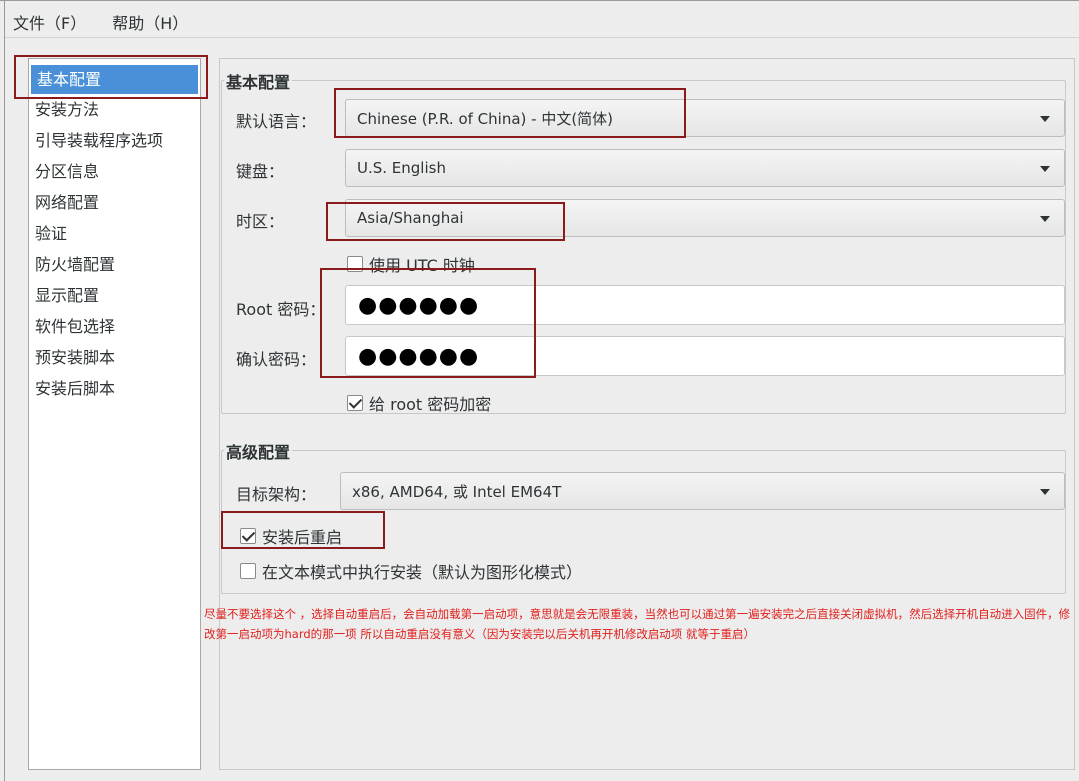 This screenshot has width=1079, height=781. What do you see at coordinates (705, 118) in the screenshot?
I see `language-combo: Chinese (P.R. of China) - 中文(简体)` at bounding box center [705, 118].